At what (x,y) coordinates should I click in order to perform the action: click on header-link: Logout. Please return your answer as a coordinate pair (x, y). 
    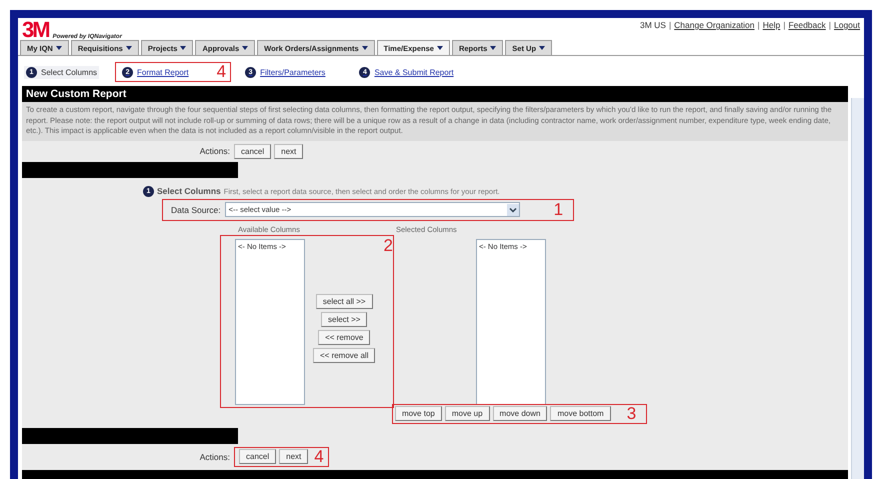
    Looking at the image, I should click on (847, 25).